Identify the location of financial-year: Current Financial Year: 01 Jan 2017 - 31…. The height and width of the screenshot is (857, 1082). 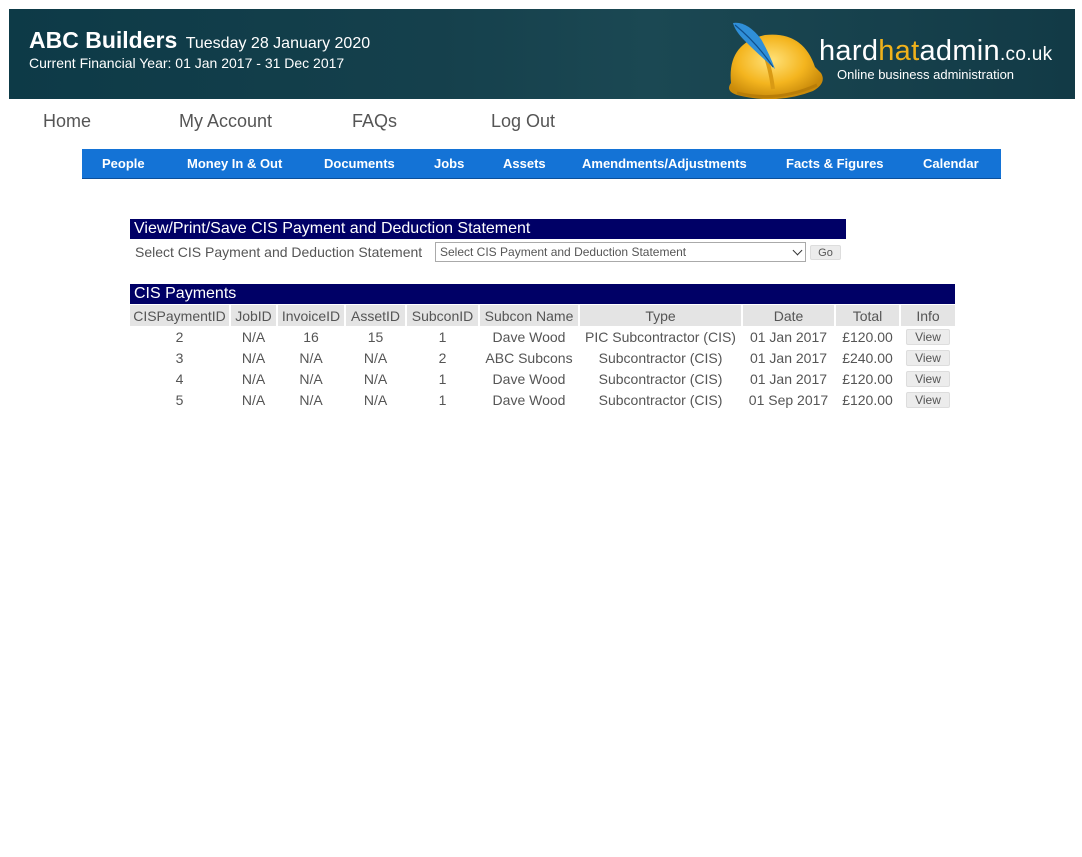
(187, 63).